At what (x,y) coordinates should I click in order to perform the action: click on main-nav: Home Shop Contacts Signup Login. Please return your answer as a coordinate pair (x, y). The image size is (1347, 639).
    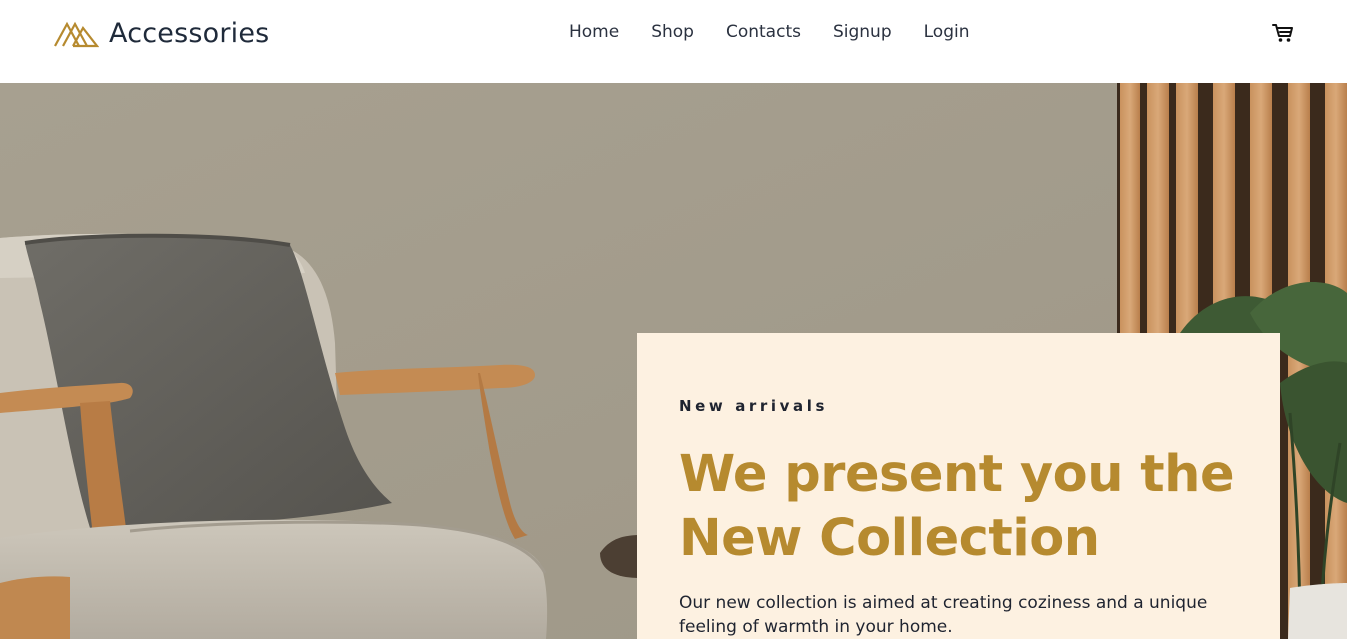
    Looking at the image, I should click on (785, 32).